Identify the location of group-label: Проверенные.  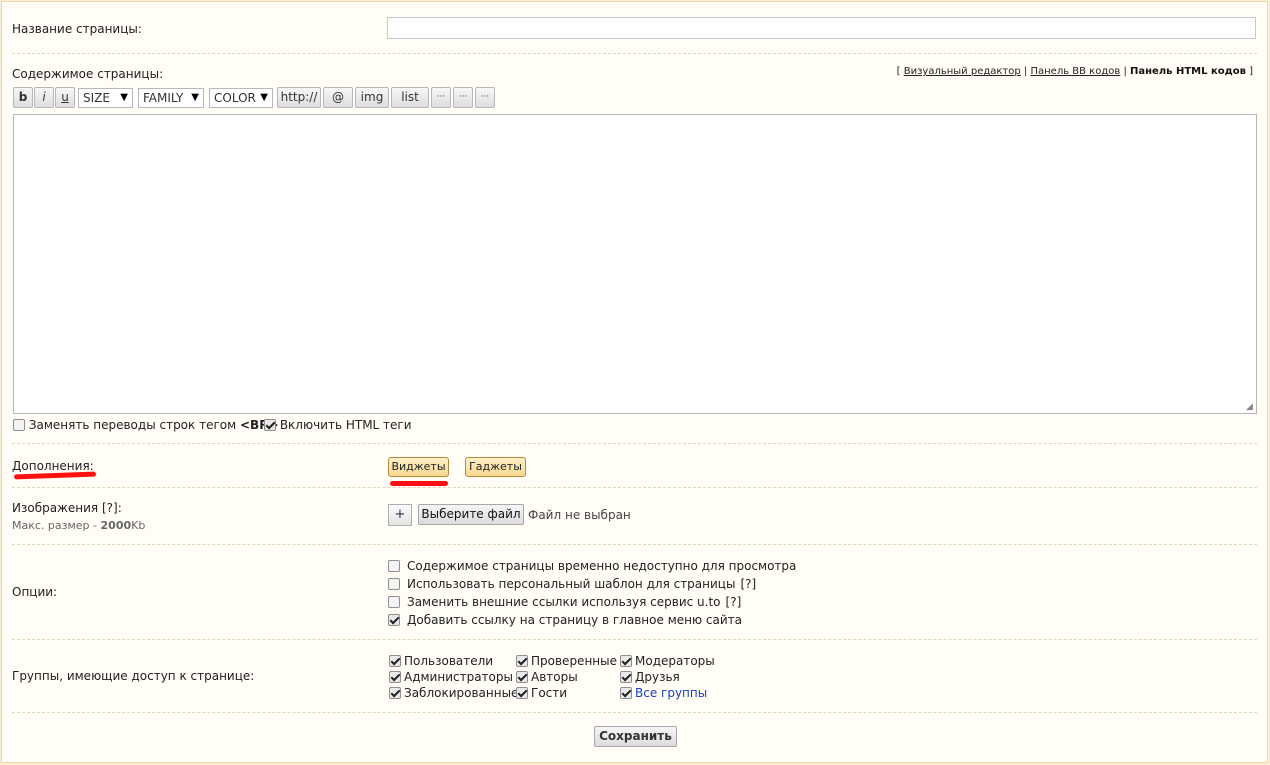
(574, 661).